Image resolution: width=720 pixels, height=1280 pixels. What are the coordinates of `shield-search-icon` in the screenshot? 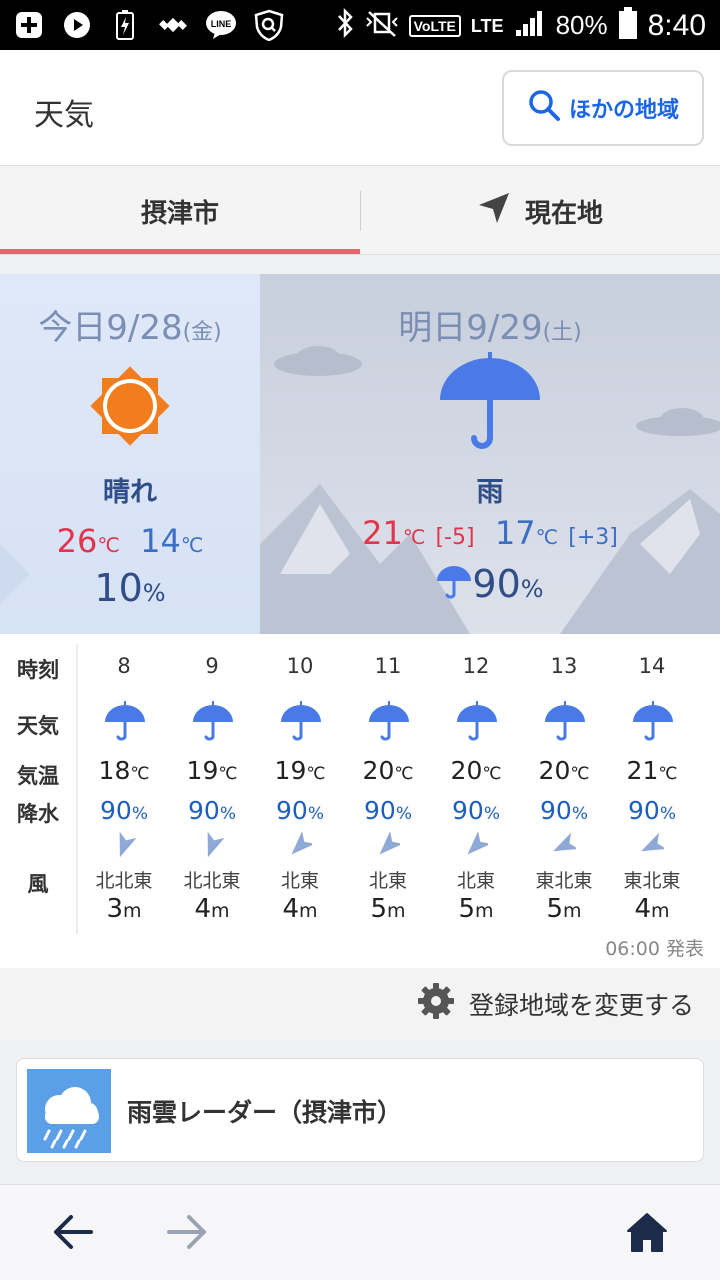 It's located at (269, 25).